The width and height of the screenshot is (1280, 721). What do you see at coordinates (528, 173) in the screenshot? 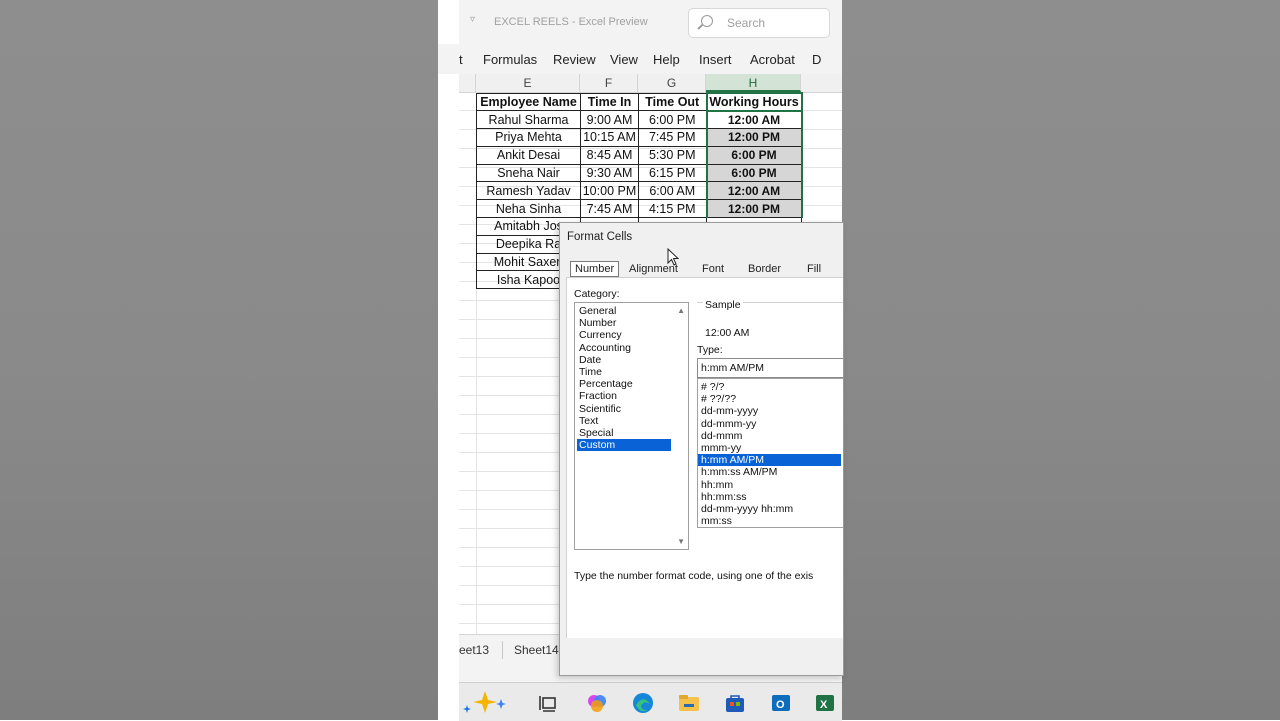
I see `table-cell: Sneha Nair` at bounding box center [528, 173].